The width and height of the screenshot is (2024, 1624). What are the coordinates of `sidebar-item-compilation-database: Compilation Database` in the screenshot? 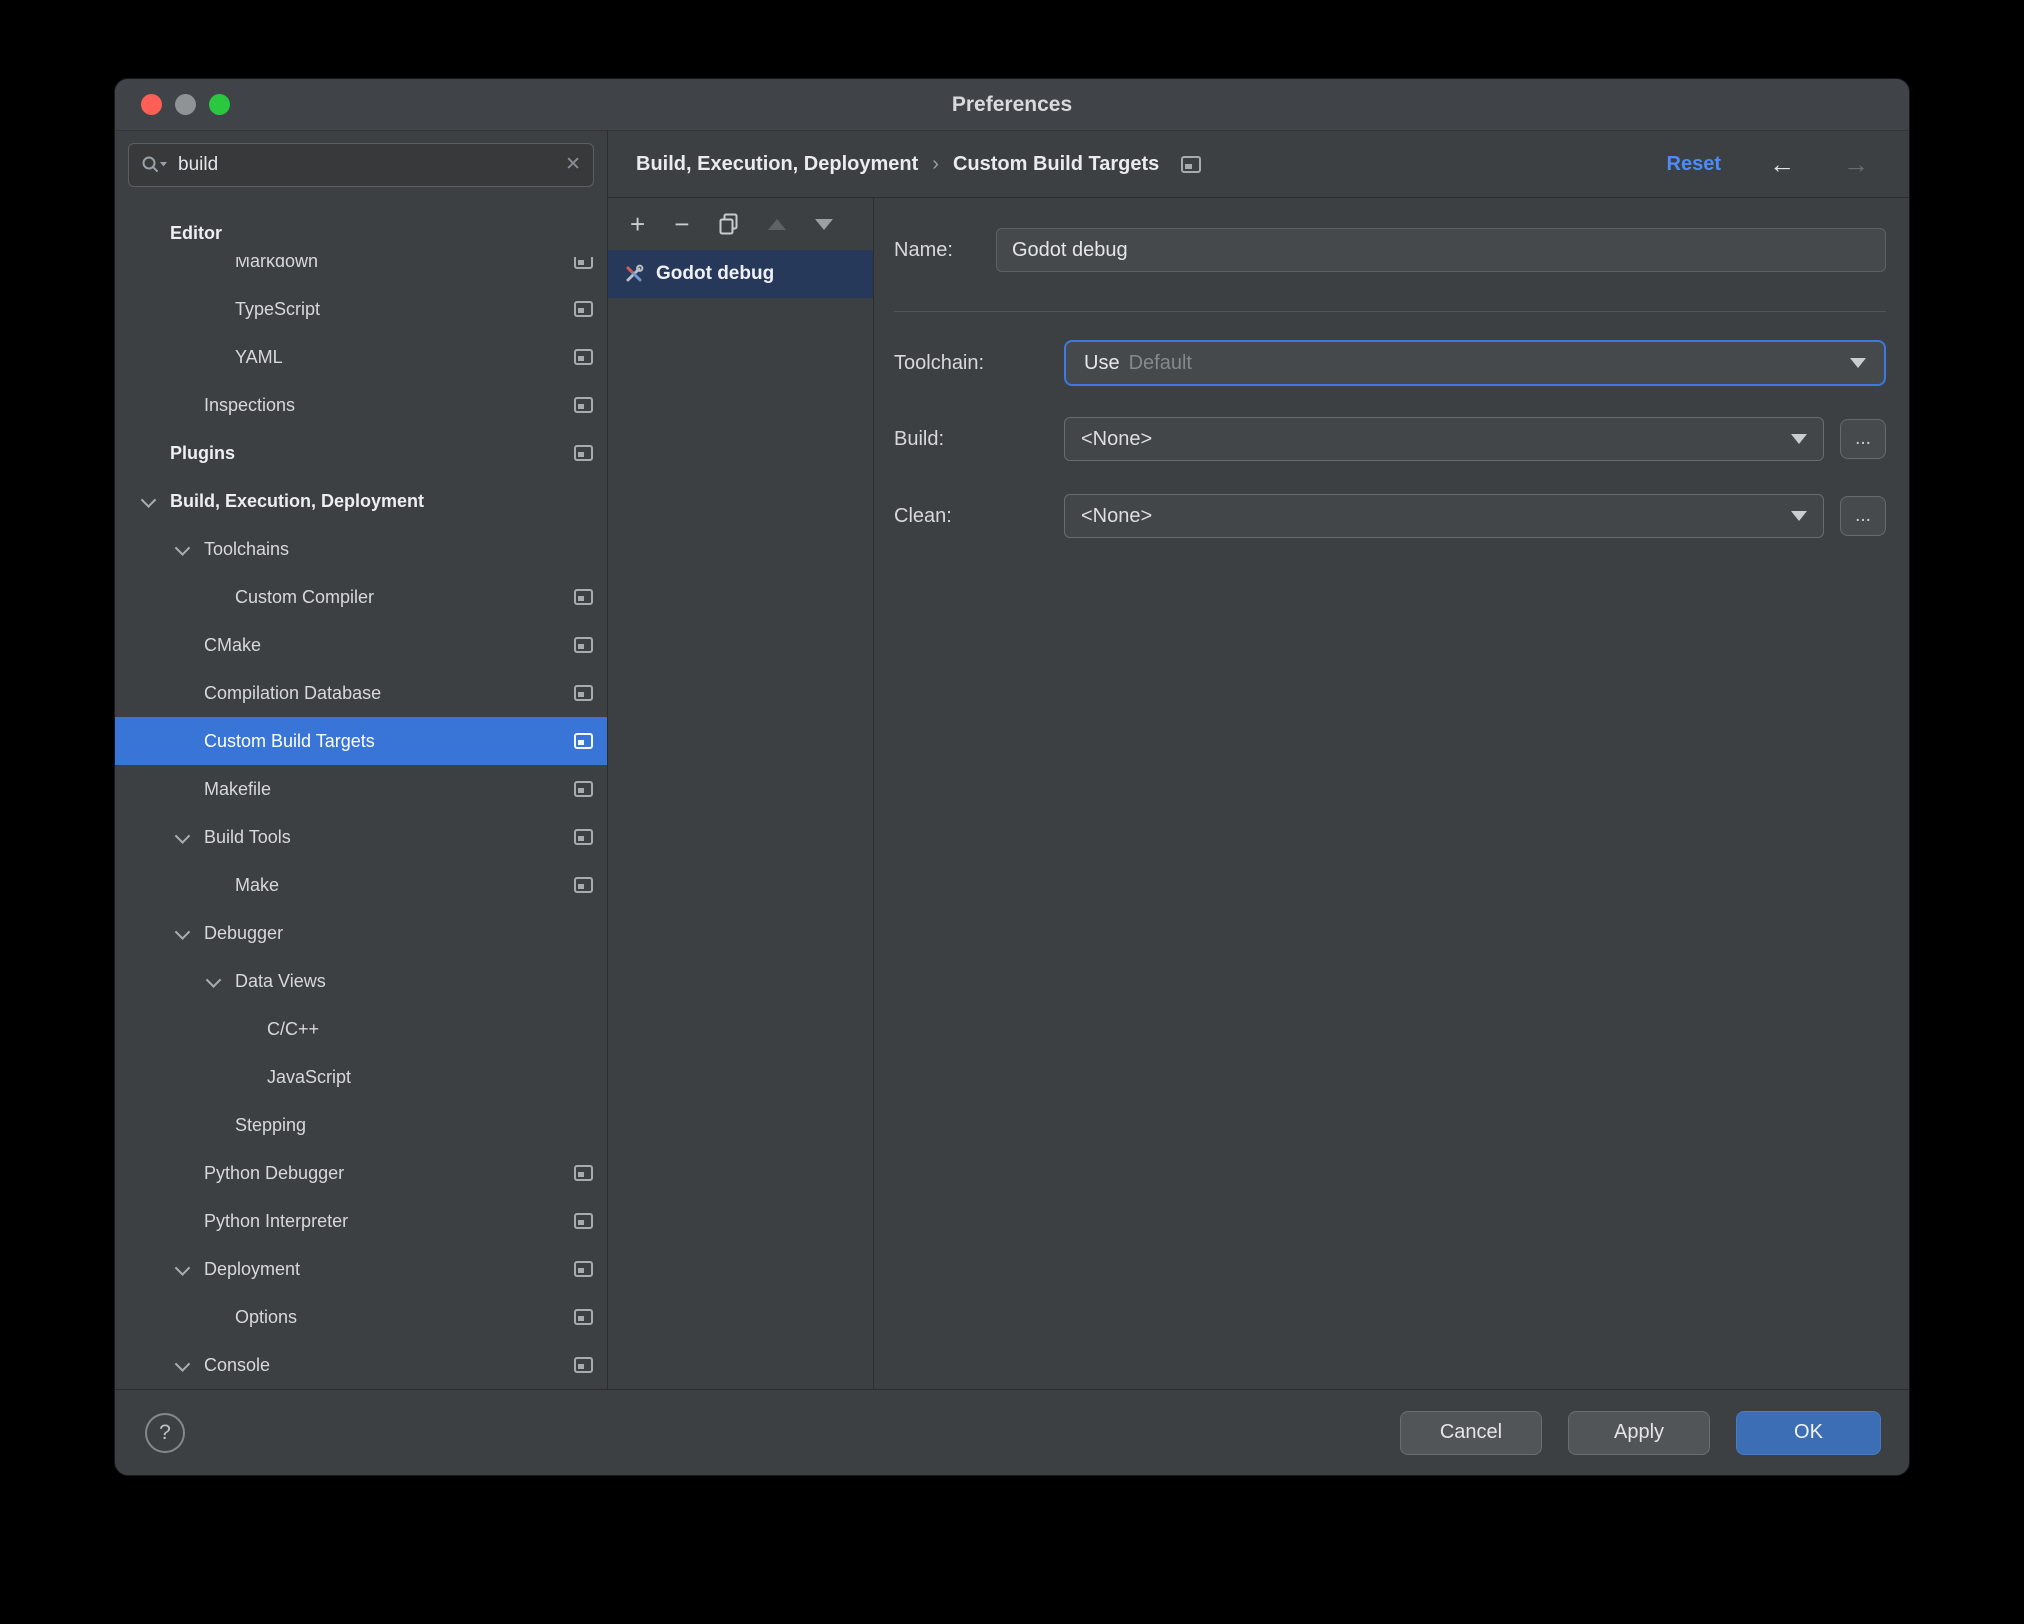 It's located at (361, 693).